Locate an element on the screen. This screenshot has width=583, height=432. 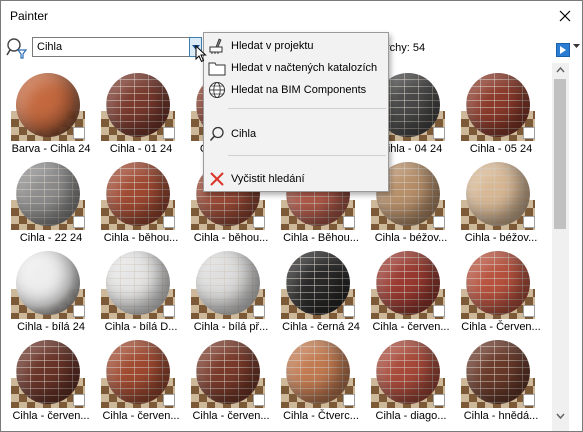
menu-item-search-project: Hledat v projektu is located at coordinates (296, 46).